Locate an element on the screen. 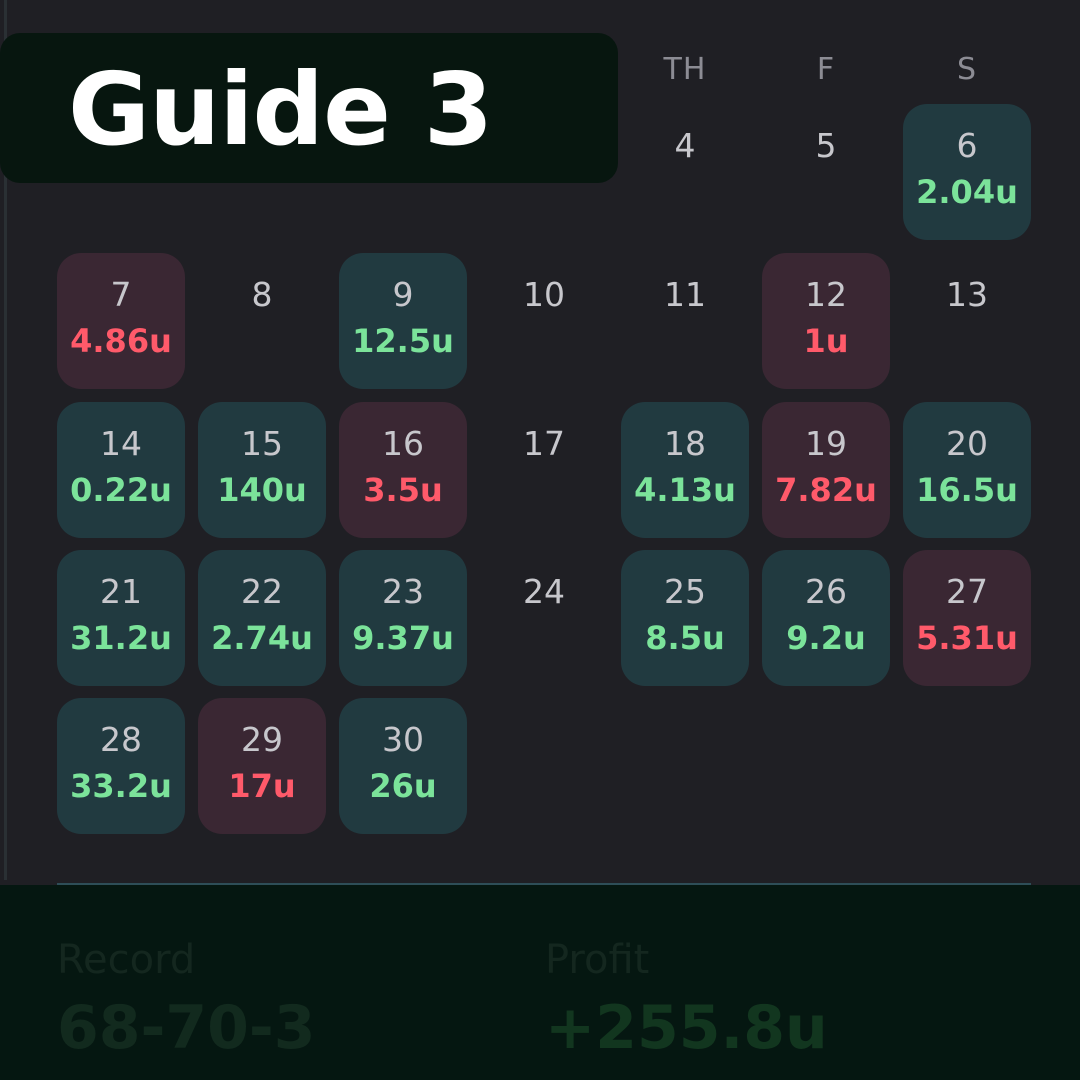 The width and height of the screenshot is (1080, 1080). day-units: 9.37u is located at coordinates (403, 638).